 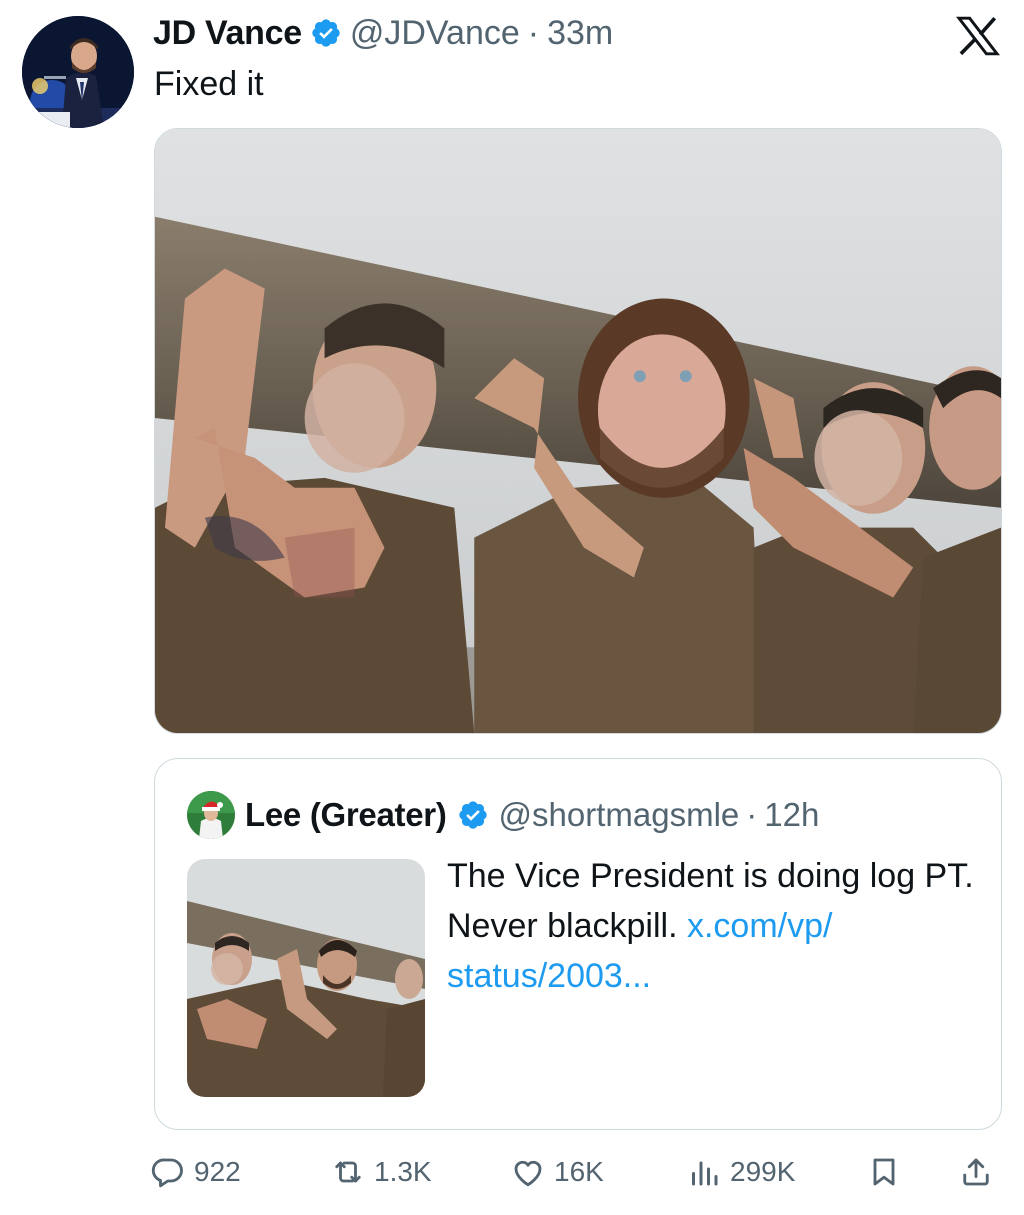 I want to click on repost-button: 1.3K, so click(x=381, y=1172).